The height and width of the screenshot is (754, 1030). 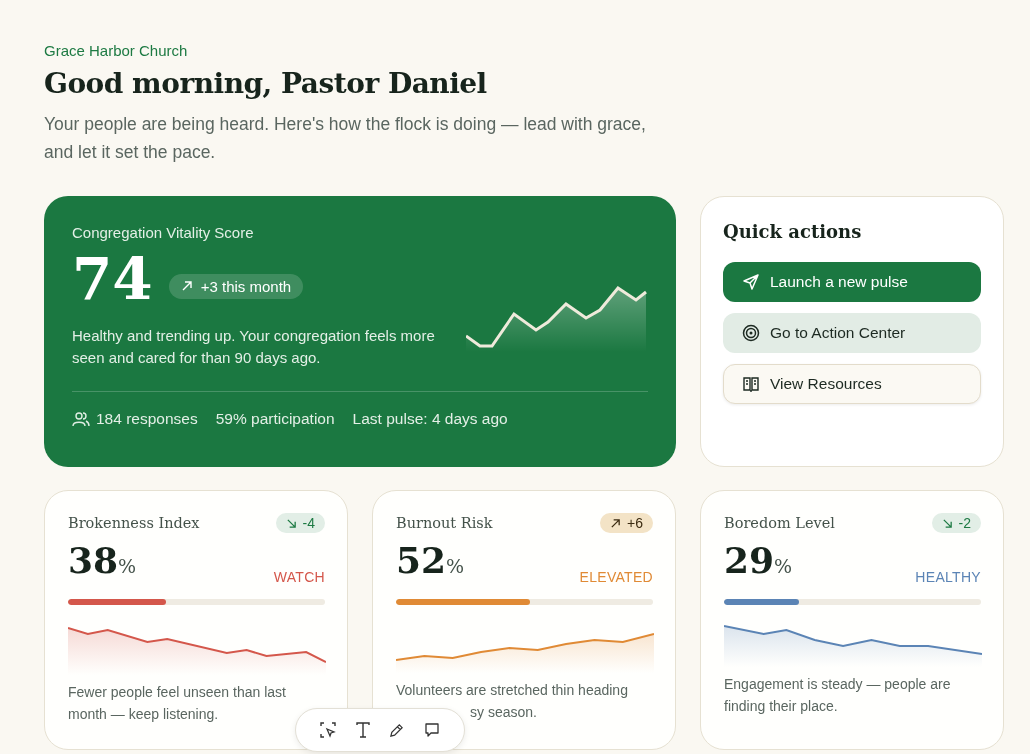 I want to click on send-icon, so click(x=751, y=282).